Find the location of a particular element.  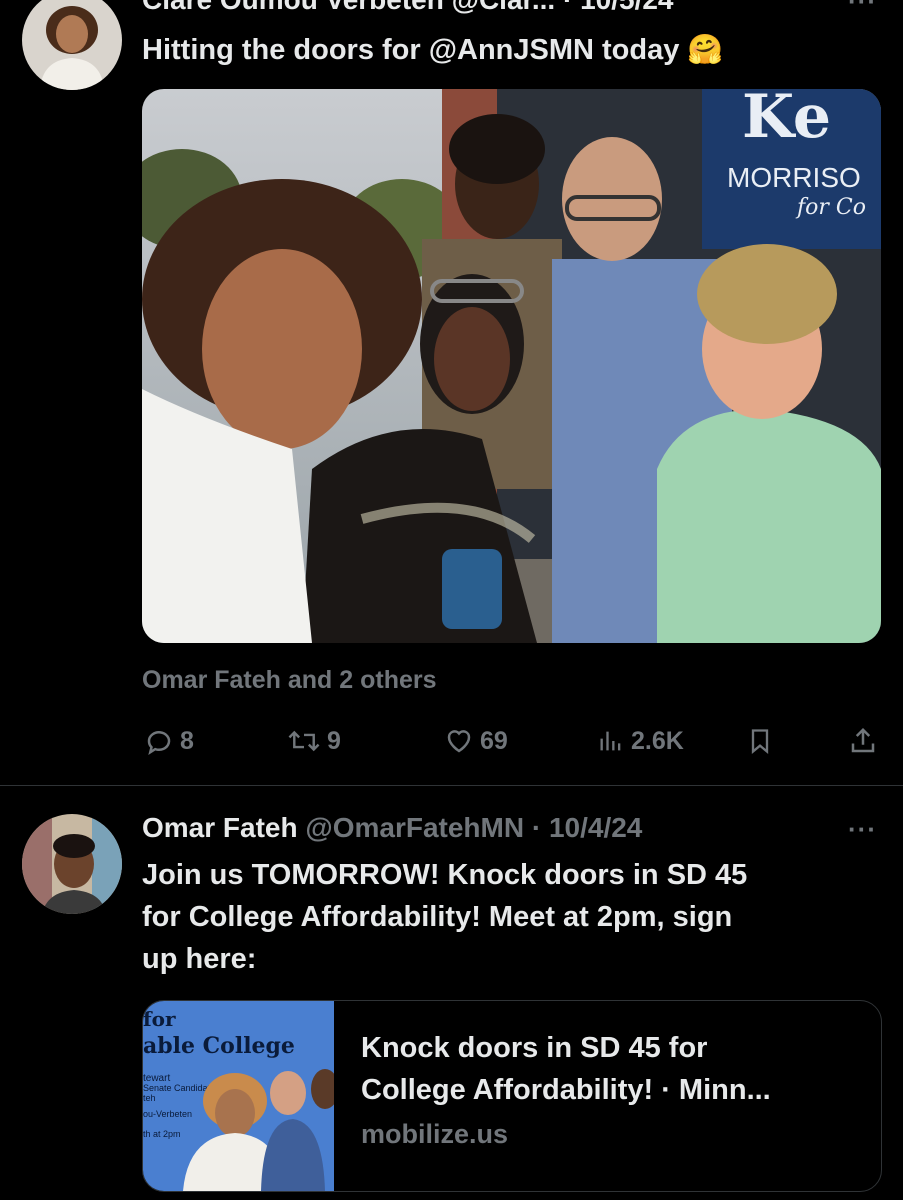

reply-button: 8 is located at coordinates (169, 741).